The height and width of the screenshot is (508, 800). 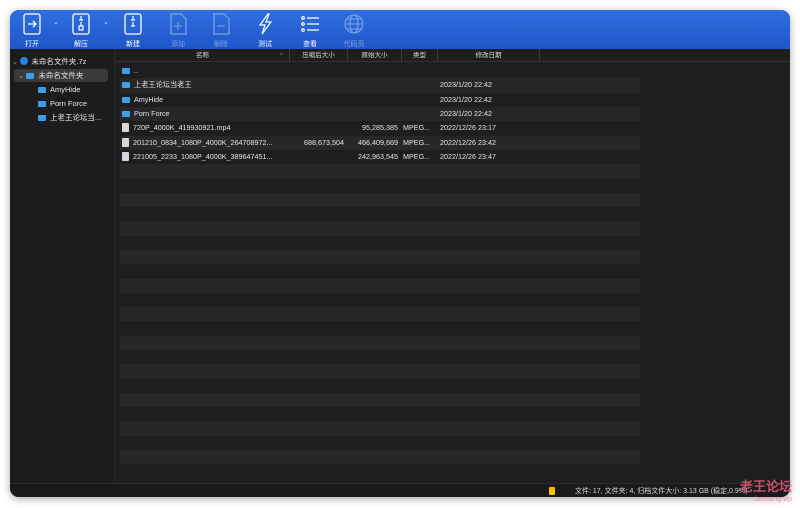 I want to click on extract-dropdown-icon: ⌄, so click(x=106, y=22).